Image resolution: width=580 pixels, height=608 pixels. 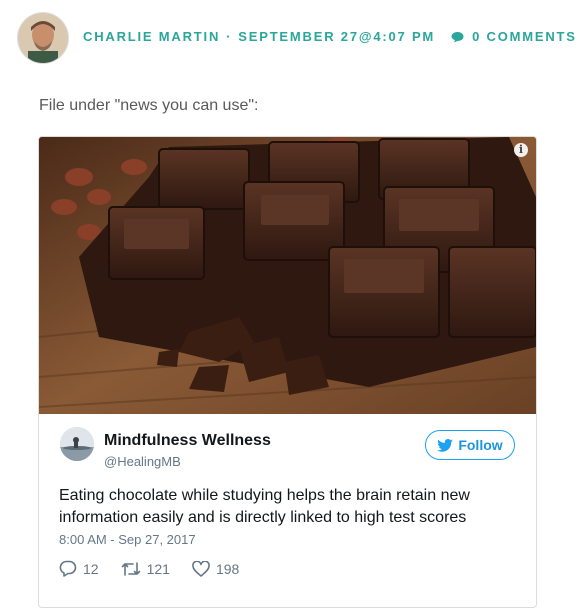 What do you see at coordinates (201, 568) in the screenshot?
I see `like-heart-icon` at bounding box center [201, 568].